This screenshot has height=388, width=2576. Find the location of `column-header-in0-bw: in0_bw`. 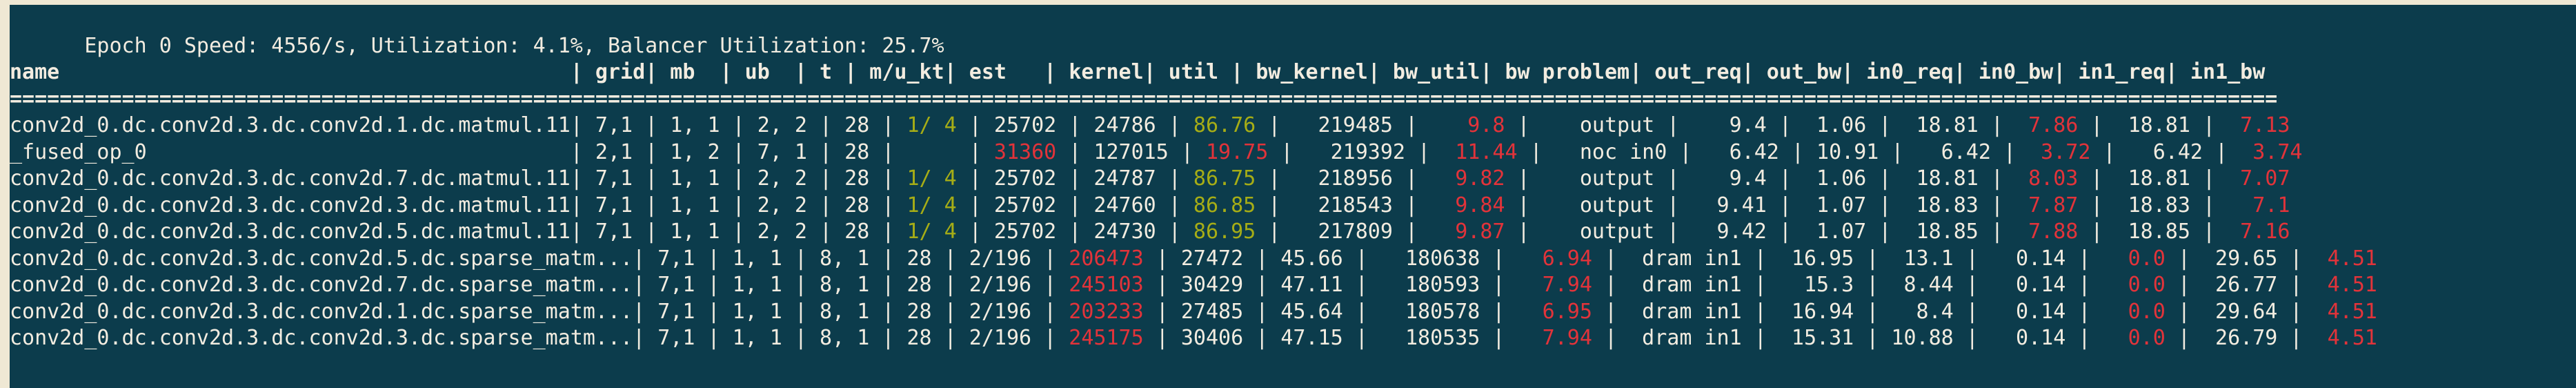

column-header-in0-bw: in0_bw is located at coordinates (2009, 72).